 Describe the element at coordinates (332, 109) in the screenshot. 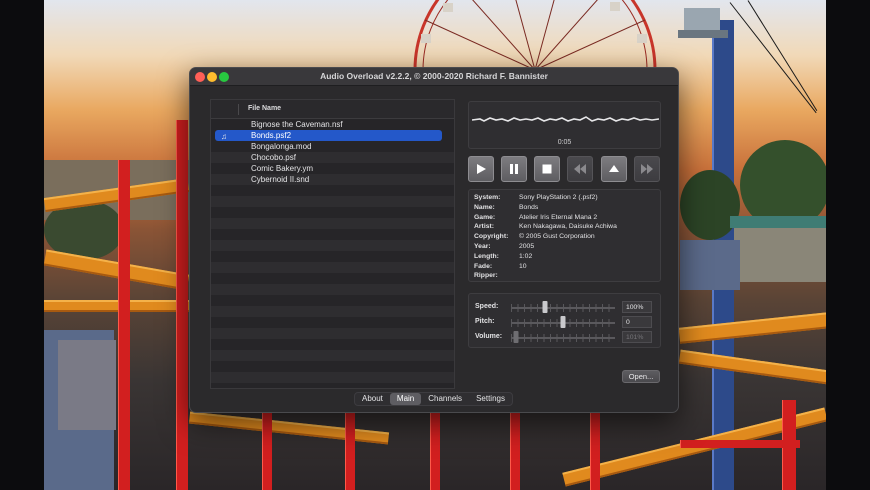

I see `file-list-header: File Name` at that location.